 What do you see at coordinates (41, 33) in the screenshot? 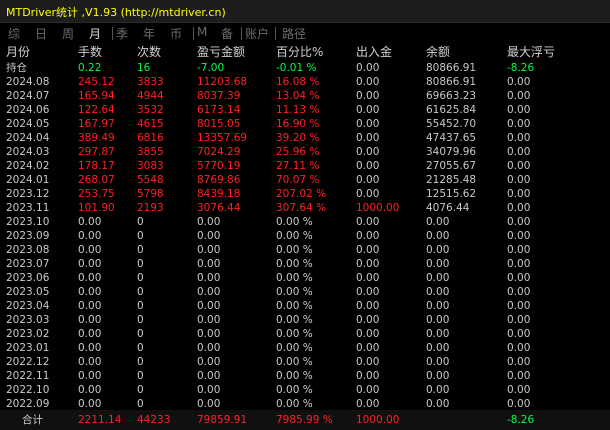
I see `nav-tab-1: 日` at bounding box center [41, 33].